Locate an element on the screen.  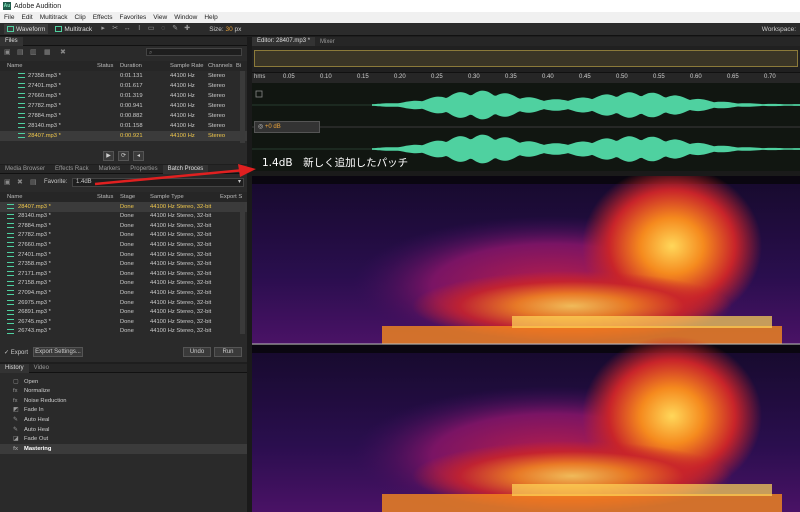
annotation-text: 1.4dB 新しく追加したパッチ is located at coordinates (335, 163).